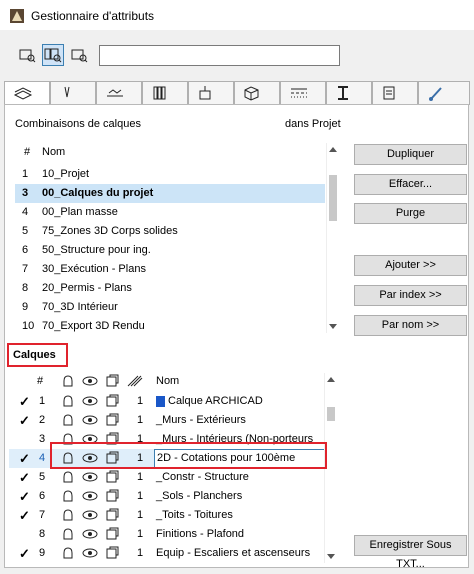 The image size is (474, 574). Describe the element at coordinates (170, 326) in the screenshot. I see `combination-row: 10 70_Export 3D Rendu` at that location.